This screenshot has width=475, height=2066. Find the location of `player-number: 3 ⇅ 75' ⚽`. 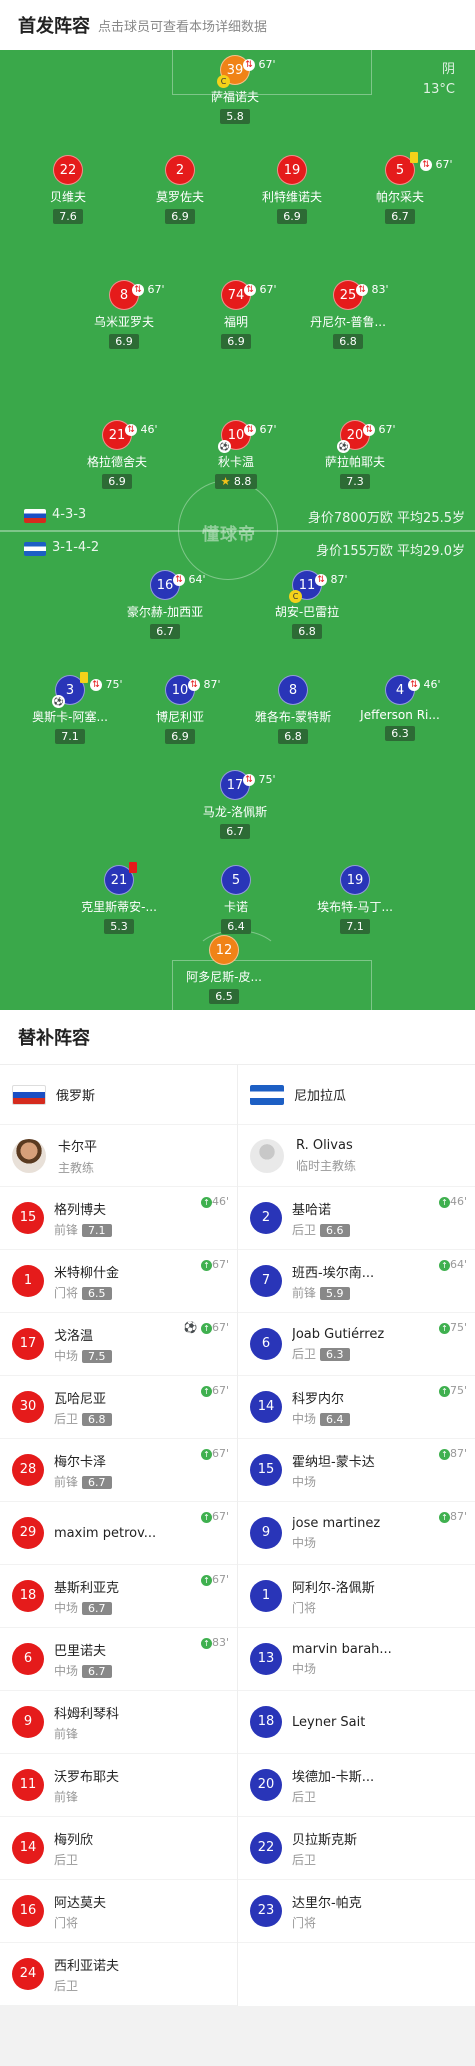

player-number: 3 ⇅ 75' ⚽ is located at coordinates (87, 690).